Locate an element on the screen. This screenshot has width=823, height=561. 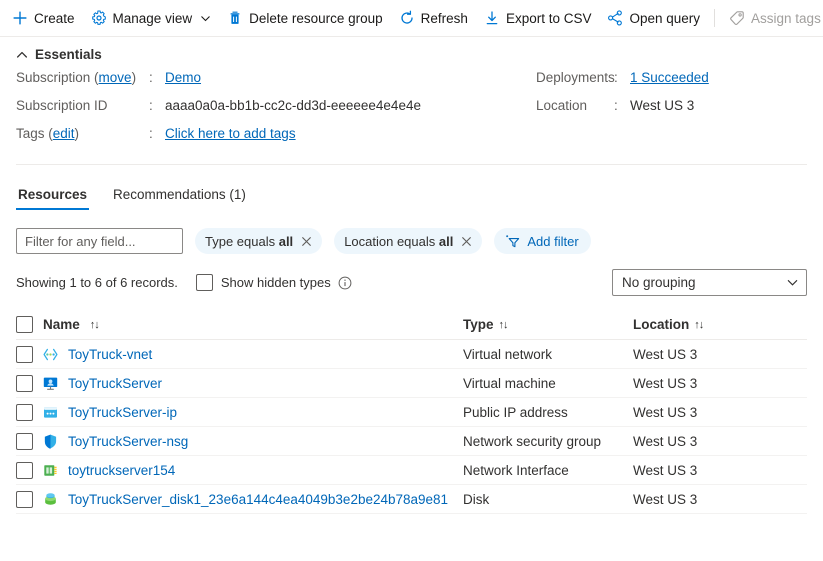
row-name-cell: ToyTruckServer-nsg is located at coordinates (239, 441).